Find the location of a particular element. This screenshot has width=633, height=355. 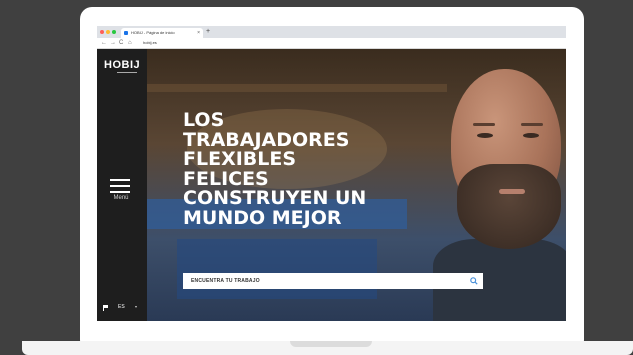

flag-icon is located at coordinates (105, 308).